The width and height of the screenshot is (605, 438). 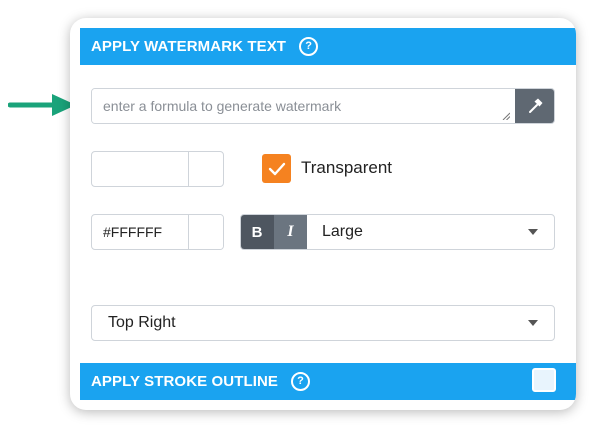 What do you see at coordinates (140, 232) in the screenshot?
I see `color-hex-field: #FFFFFF` at bounding box center [140, 232].